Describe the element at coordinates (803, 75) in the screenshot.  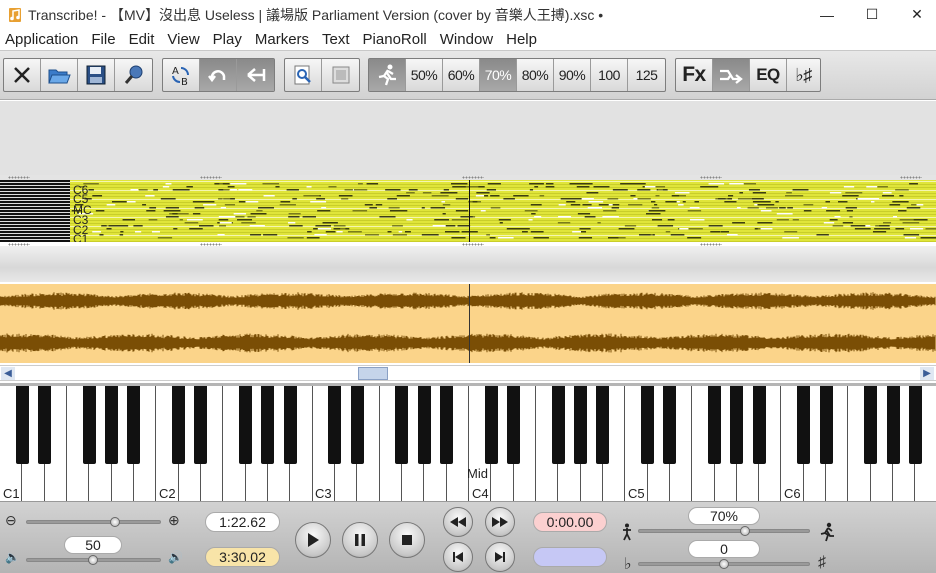
I see `key-signature-button: ♭♯` at that location.